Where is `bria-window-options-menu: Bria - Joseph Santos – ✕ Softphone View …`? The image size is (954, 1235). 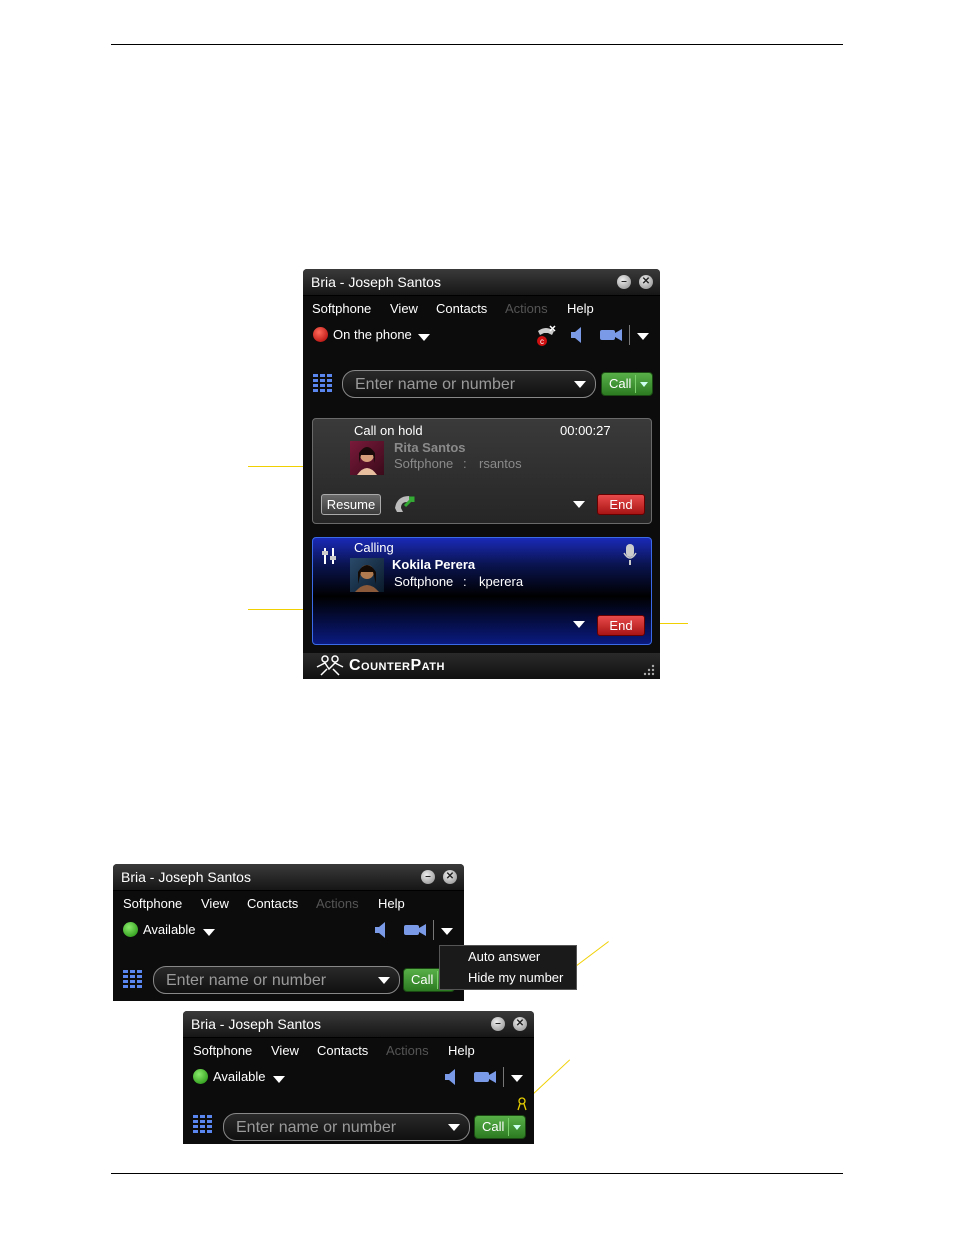
bria-window-options-menu: Bria - Joseph Santos – ✕ Softphone View … is located at coordinates (288, 932).